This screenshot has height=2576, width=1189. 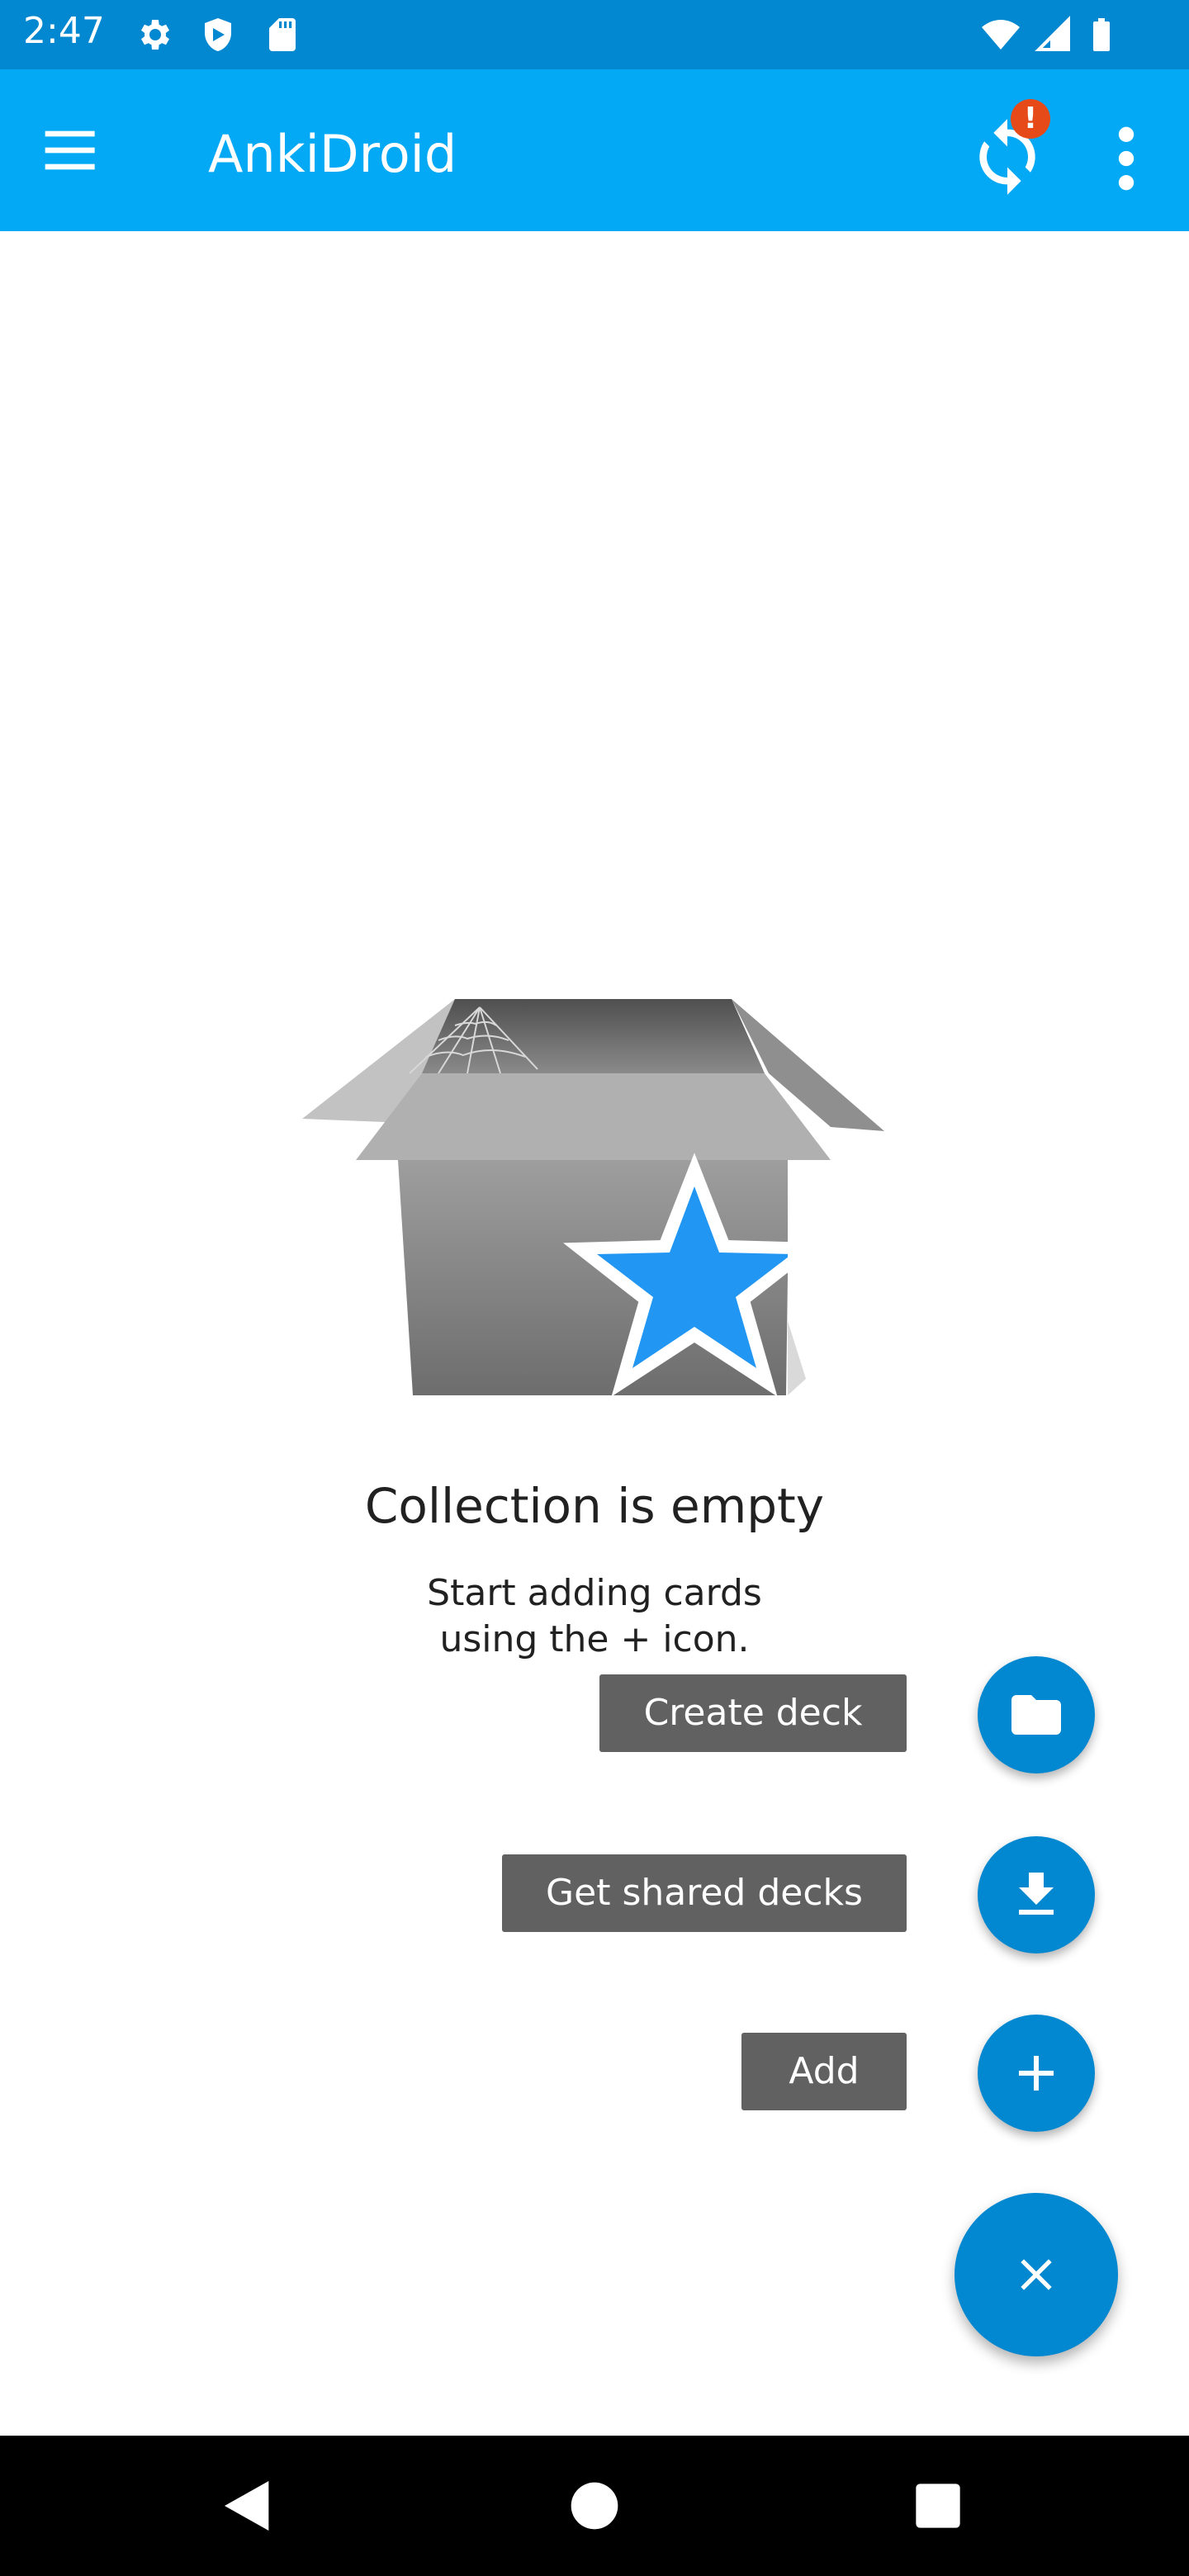 I want to click on battery-icon, so click(x=1101, y=34).